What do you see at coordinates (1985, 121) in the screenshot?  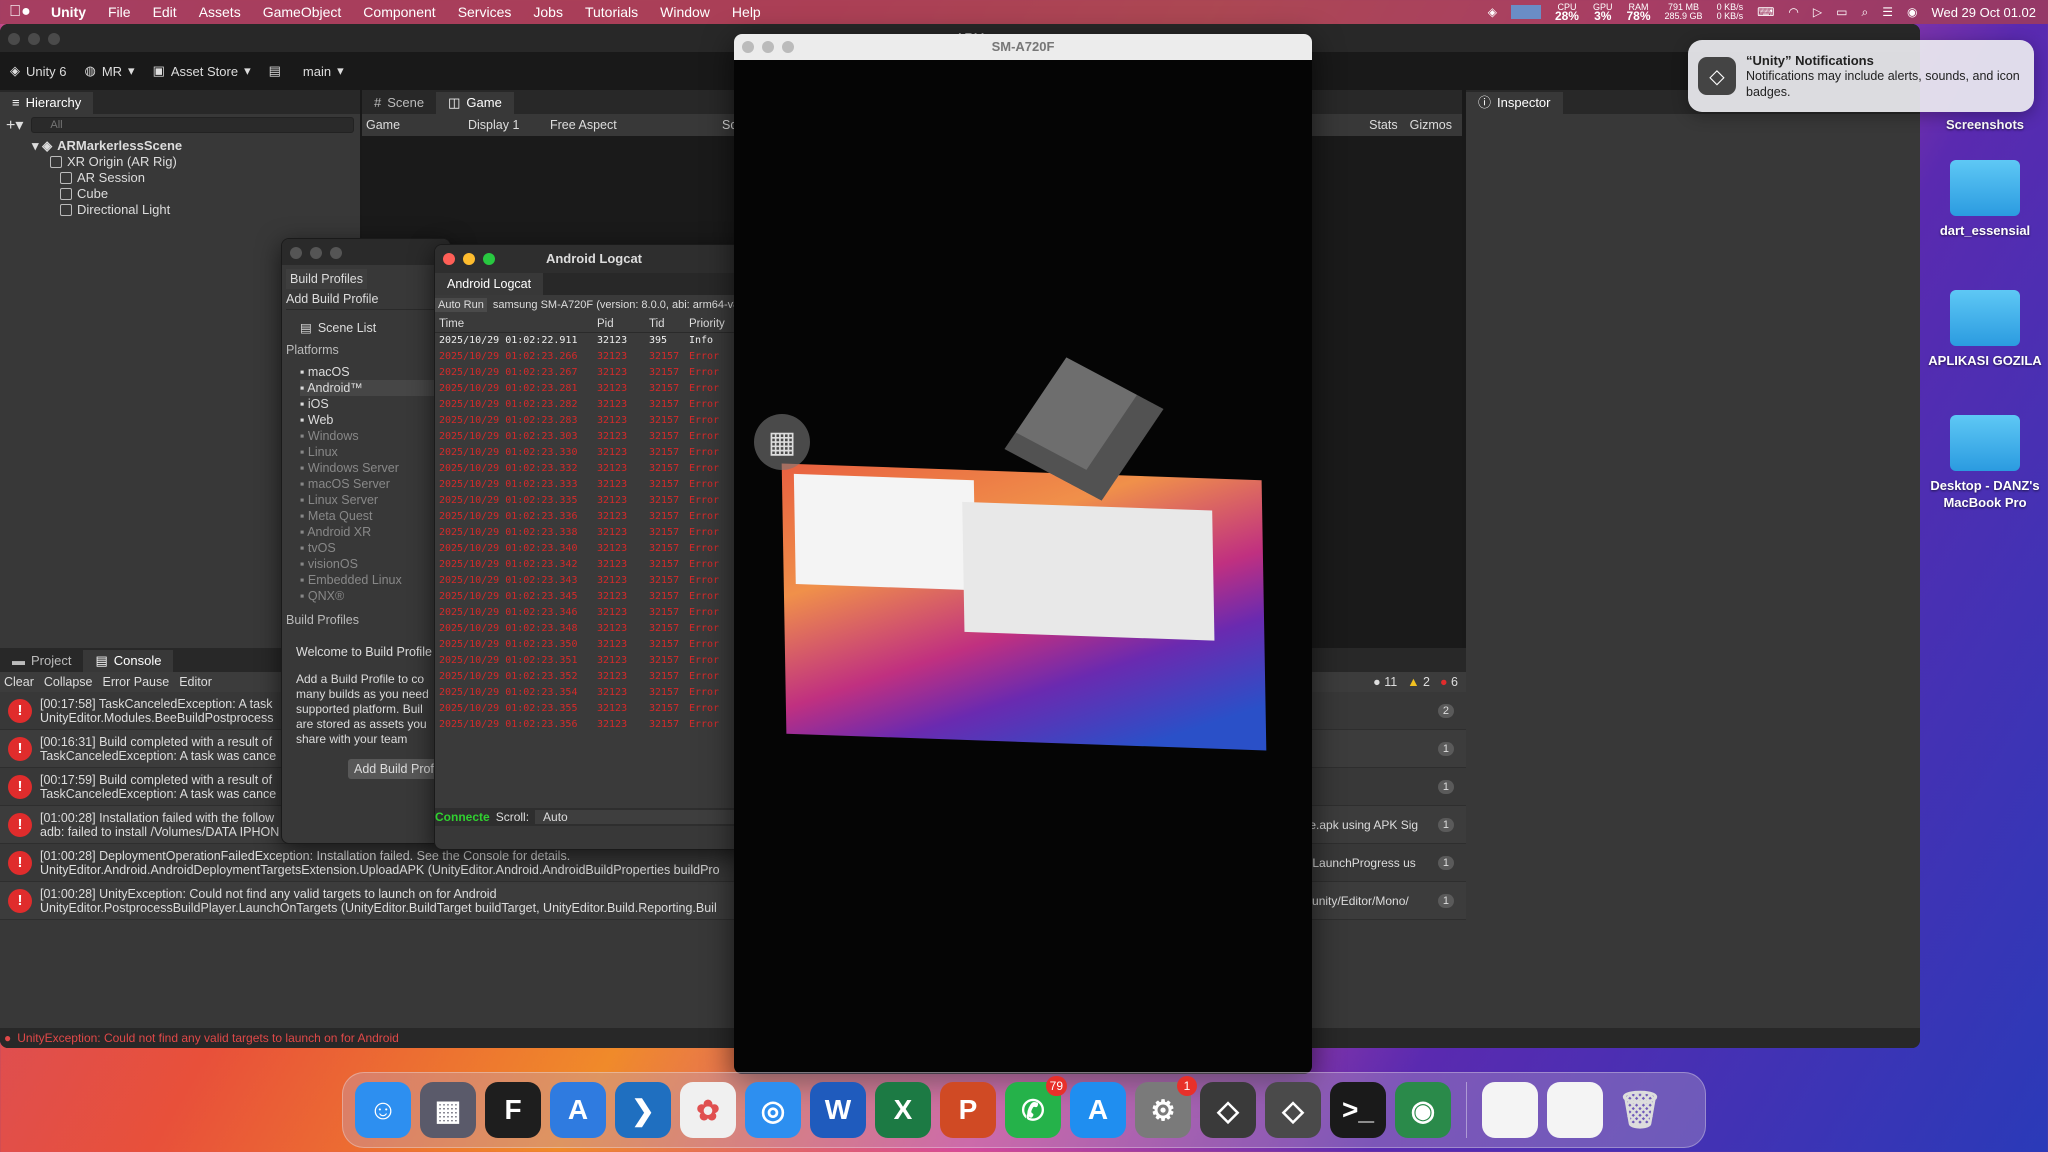 I see `desktop-screenshots: Screenshots` at bounding box center [1985, 121].